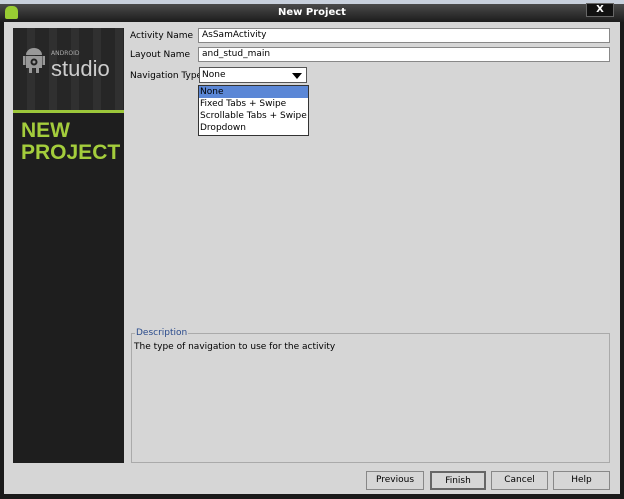 Image resolution: width=624 pixels, height=499 pixels. Describe the element at coordinates (297, 76) in the screenshot. I see `chevron-down-icon` at that location.